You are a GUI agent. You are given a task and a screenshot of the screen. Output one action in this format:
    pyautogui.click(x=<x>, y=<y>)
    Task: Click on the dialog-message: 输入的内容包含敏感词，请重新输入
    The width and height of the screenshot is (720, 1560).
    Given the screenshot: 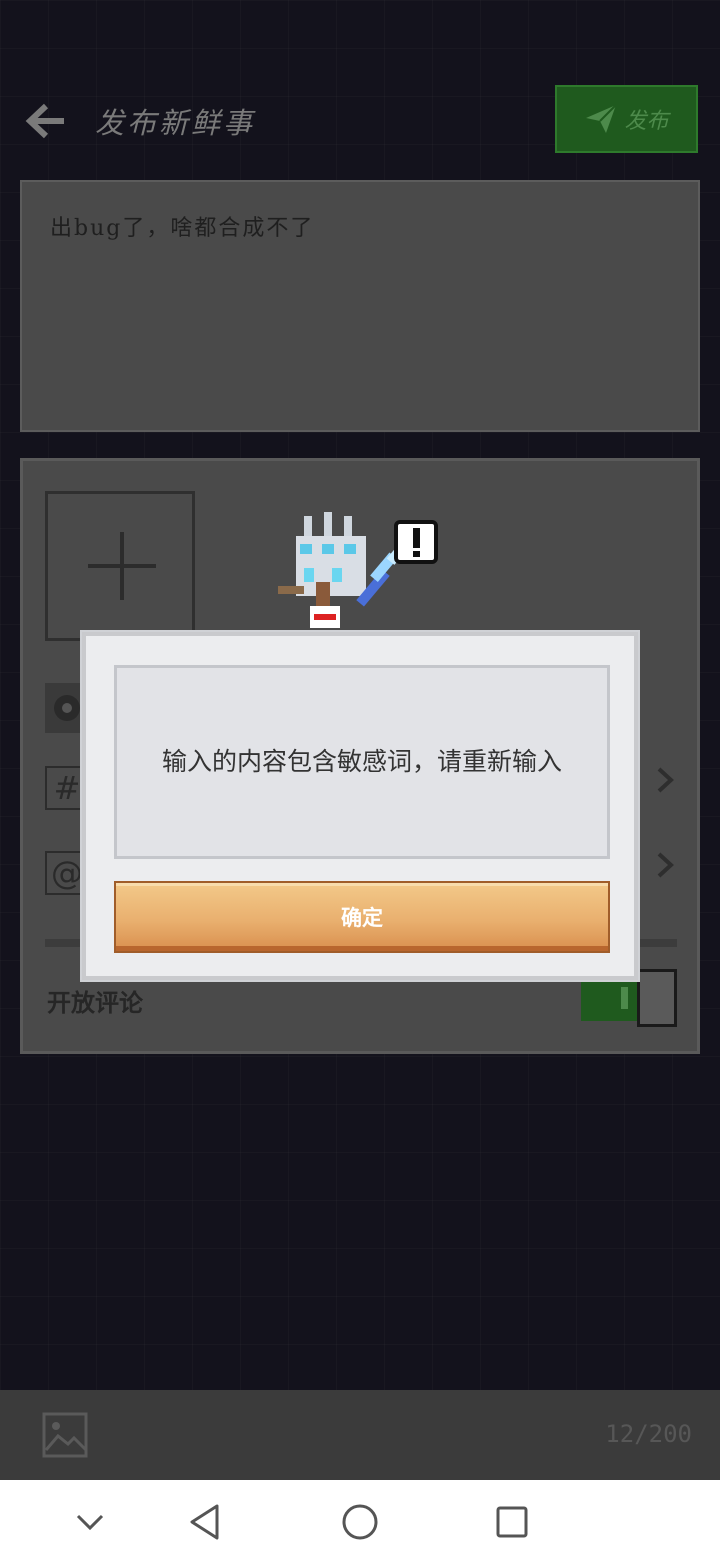 What is the action you would take?
    pyautogui.click(x=361, y=761)
    